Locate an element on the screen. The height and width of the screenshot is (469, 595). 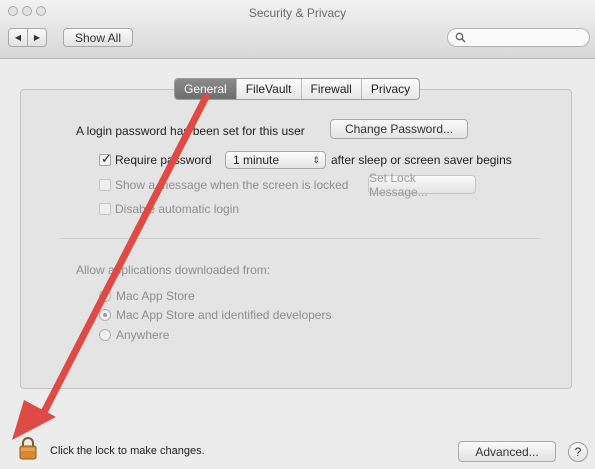
section-divider is located at coordinates (300, 238).